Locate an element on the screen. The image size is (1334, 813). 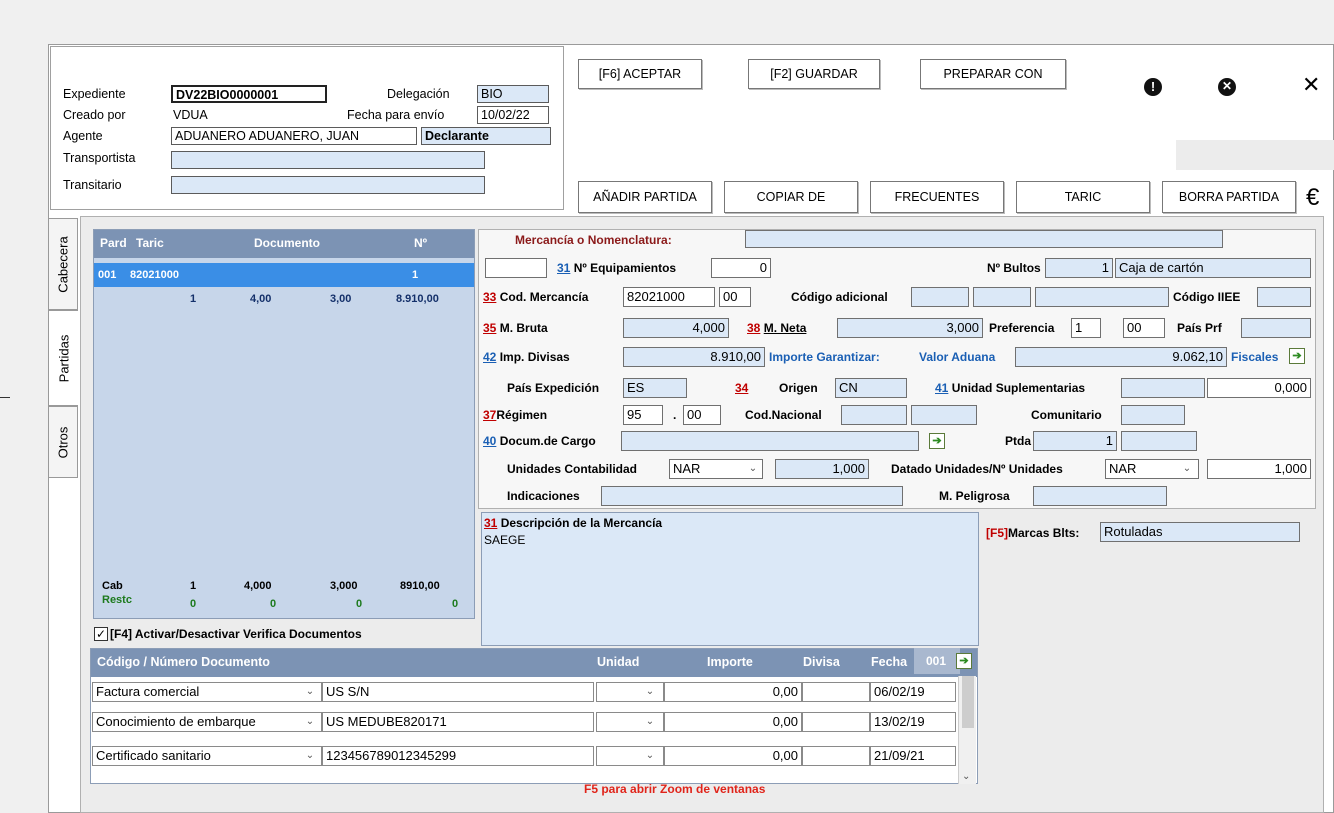
documents-scrollbar: ⌄ is located at coordinates (967, 730).